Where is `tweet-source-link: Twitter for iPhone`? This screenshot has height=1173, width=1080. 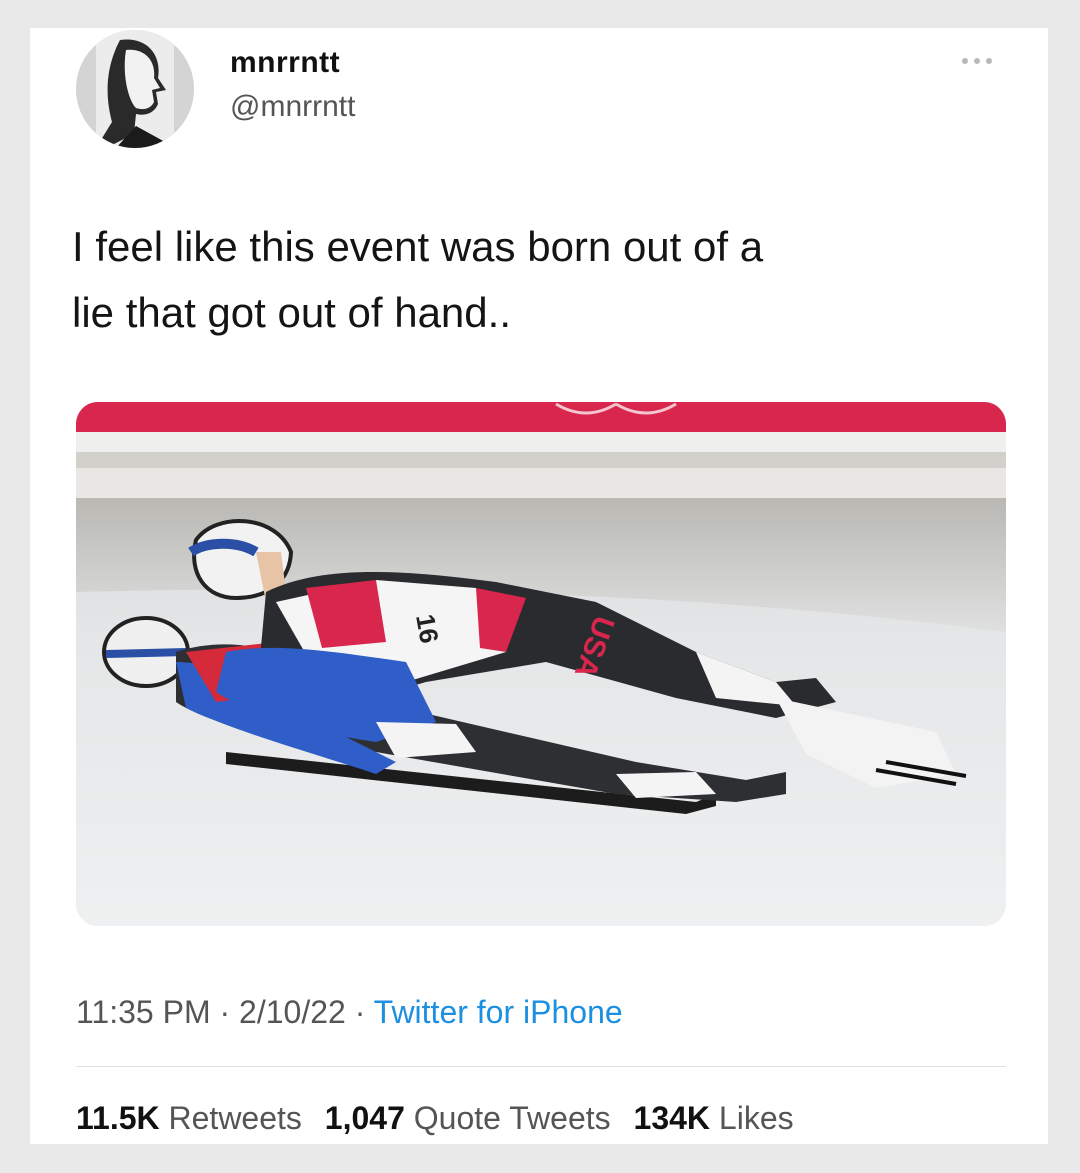 tweet-source-link: Twitter for iPhone is located at coordinates (498, 1012).